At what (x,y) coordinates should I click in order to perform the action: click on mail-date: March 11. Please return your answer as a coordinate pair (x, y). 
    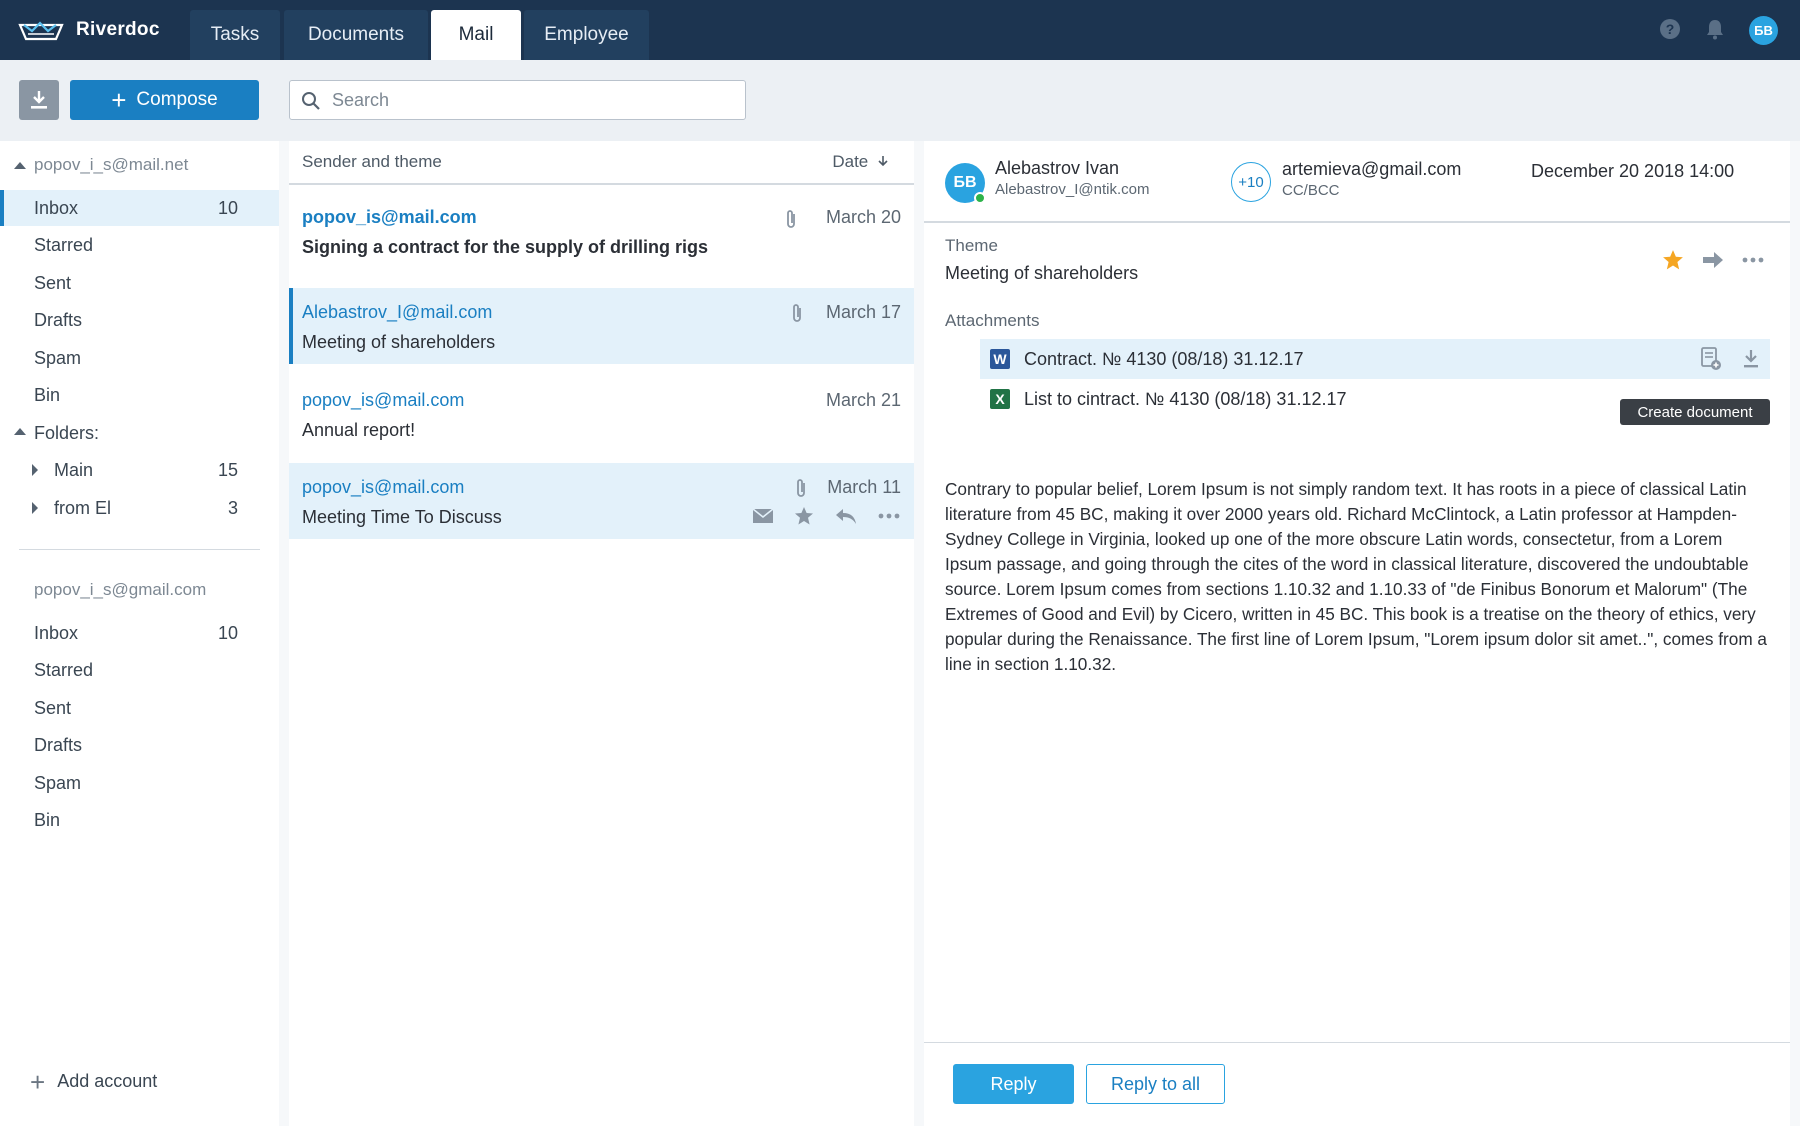
    Looking at the image, I should click on (864, 487).